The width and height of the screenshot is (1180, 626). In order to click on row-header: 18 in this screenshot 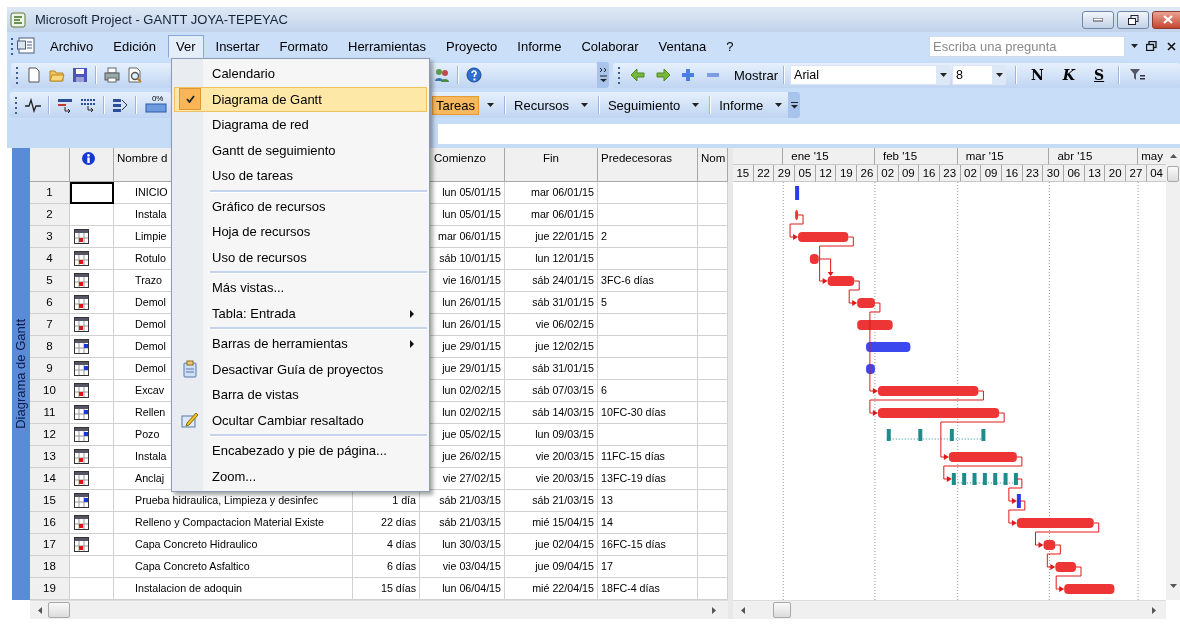, I will do `click(50, 567)`.